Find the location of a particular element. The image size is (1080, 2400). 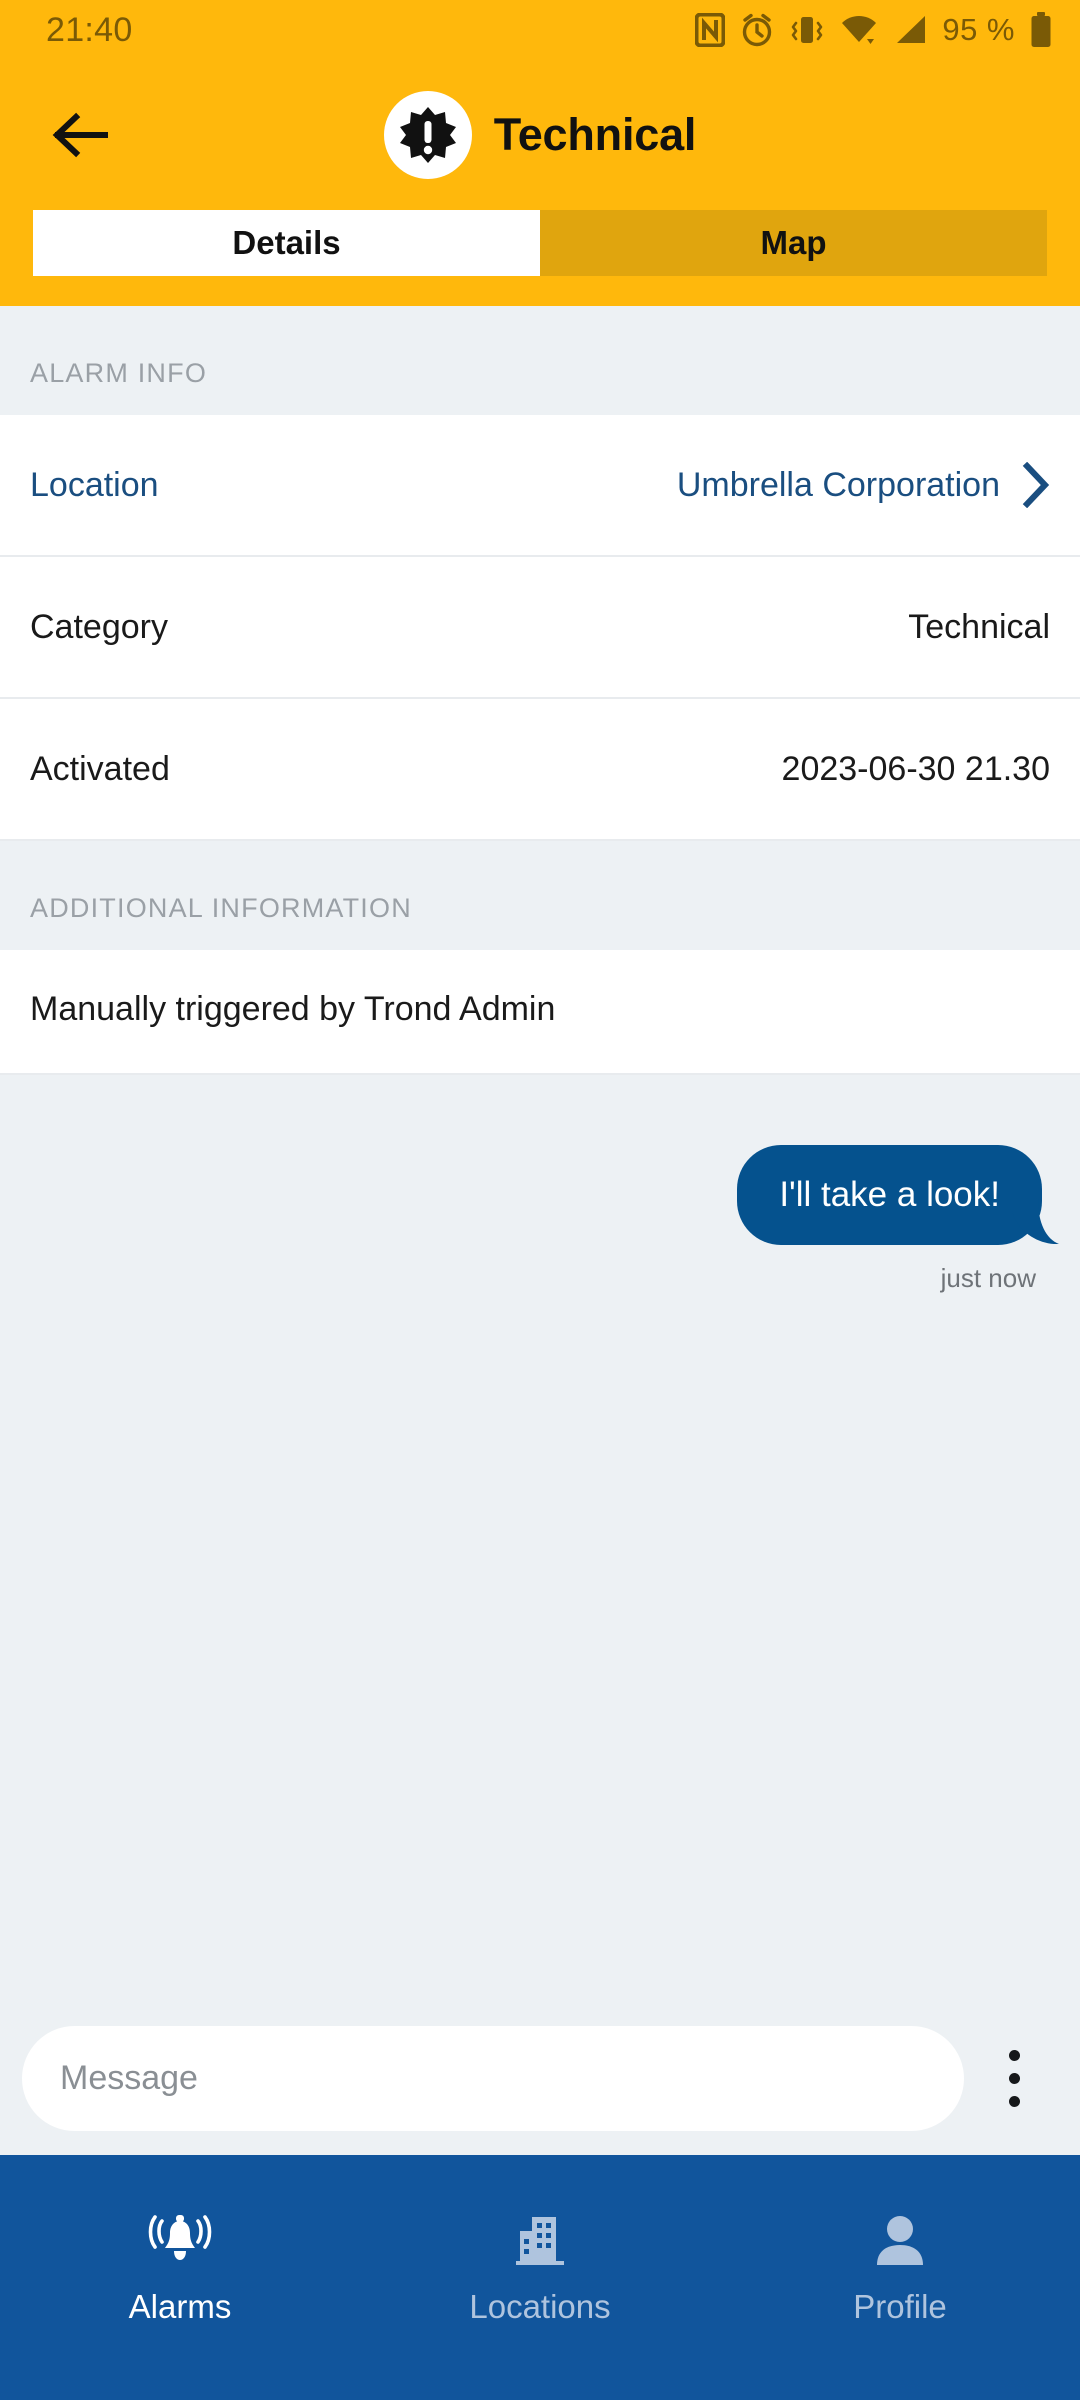

message-composer is located at coordinates (540, 2079).